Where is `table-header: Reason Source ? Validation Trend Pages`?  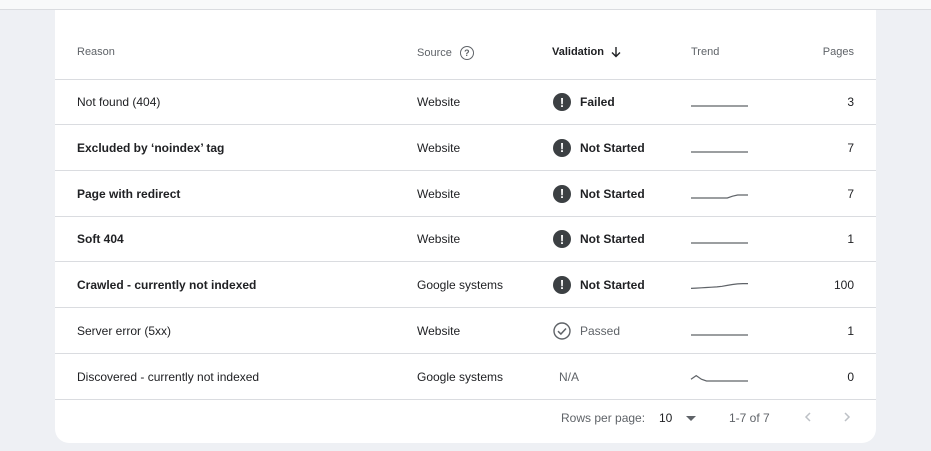 table-header: Reason Source ? Validation Trend Pages is located at coordinates (465, 45).